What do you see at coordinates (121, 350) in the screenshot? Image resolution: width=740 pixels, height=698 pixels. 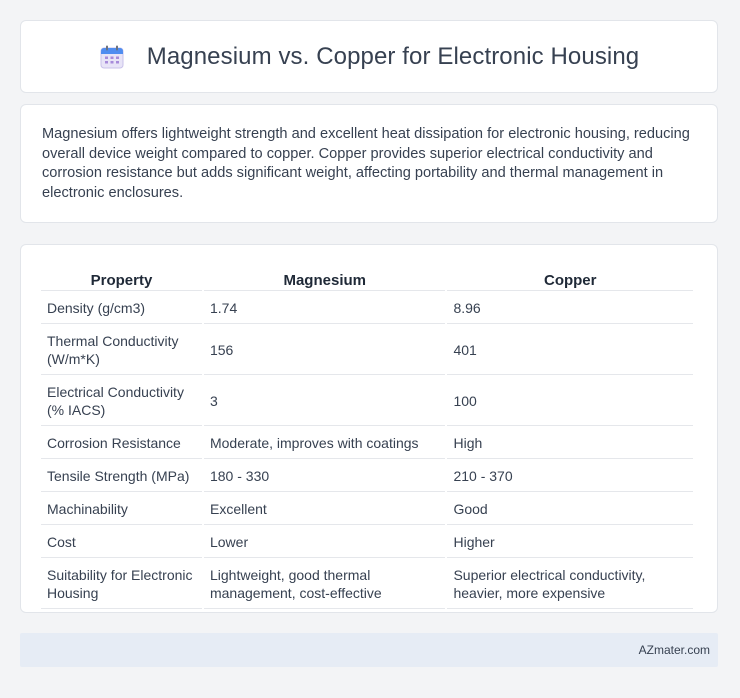 I see `cell-property: Thermal Conductivity (W/m*K)` at bounding box center [121, 350].